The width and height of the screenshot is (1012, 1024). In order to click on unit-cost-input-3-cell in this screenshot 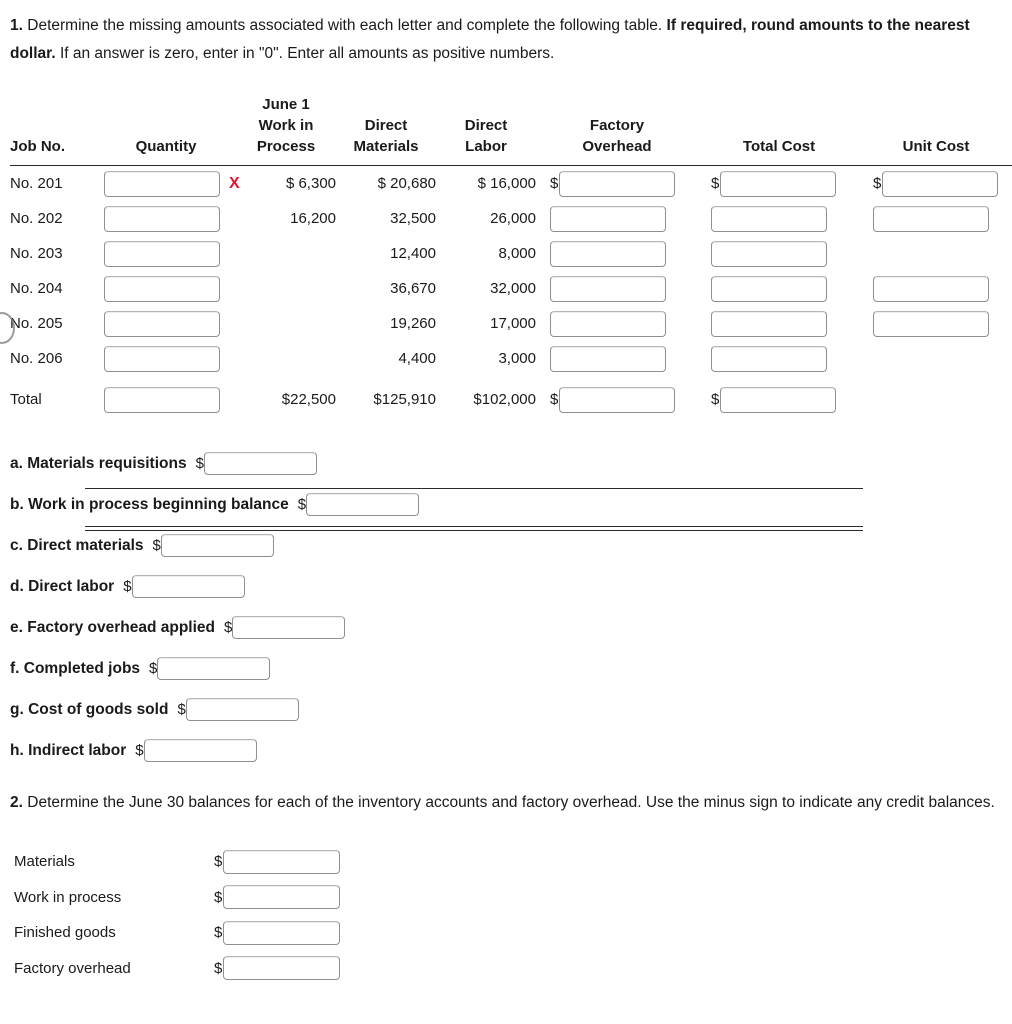, I will do `click(936, 288)`.